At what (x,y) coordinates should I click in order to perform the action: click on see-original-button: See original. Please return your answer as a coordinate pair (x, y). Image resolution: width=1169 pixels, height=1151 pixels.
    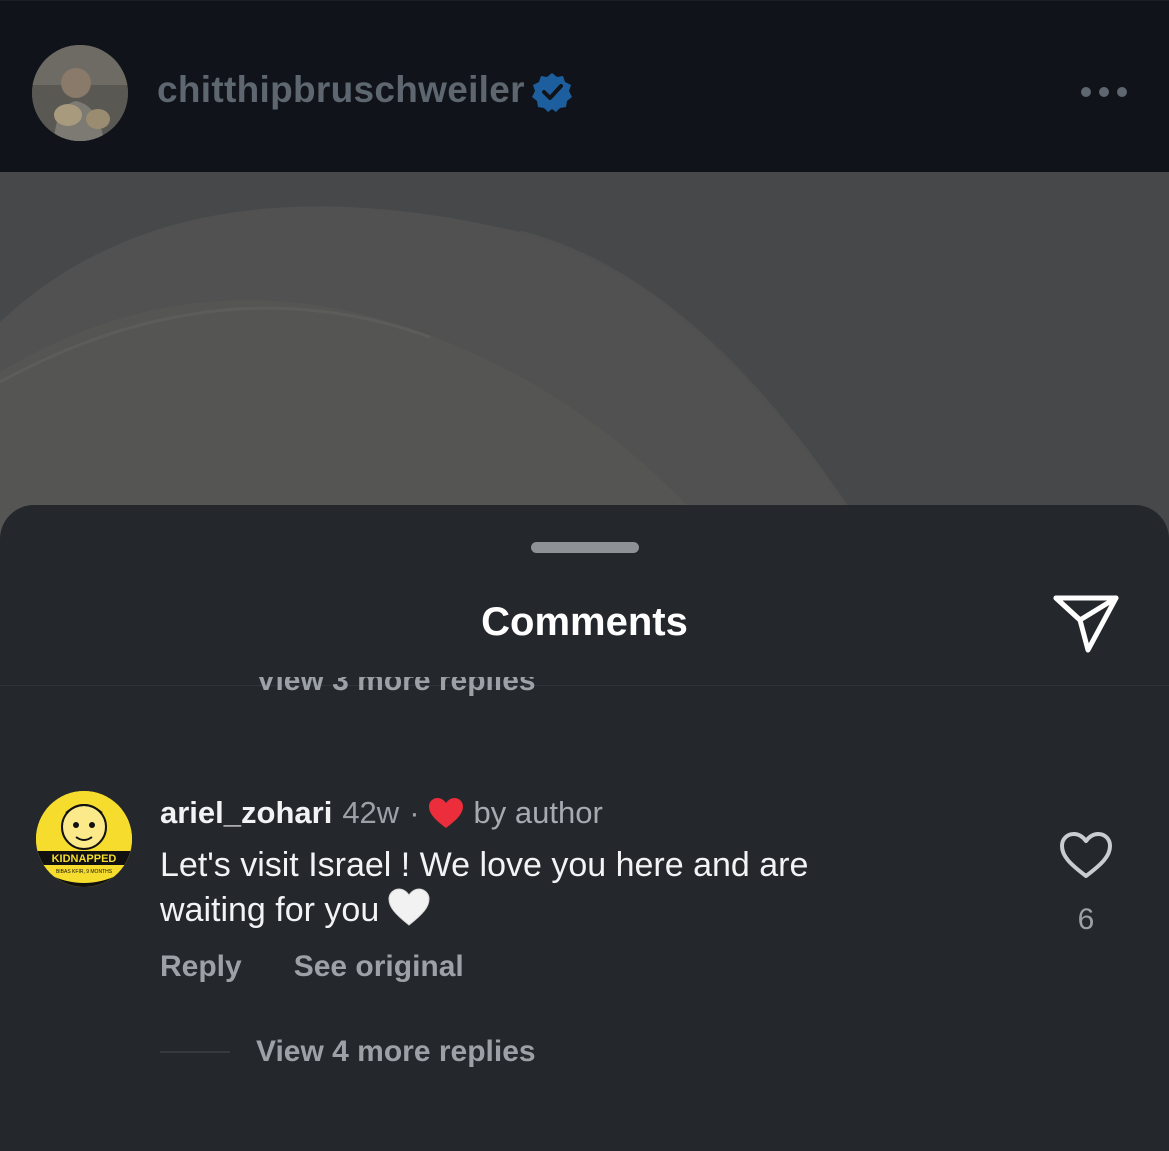
    Looking at the image, I should click on (379, 966).